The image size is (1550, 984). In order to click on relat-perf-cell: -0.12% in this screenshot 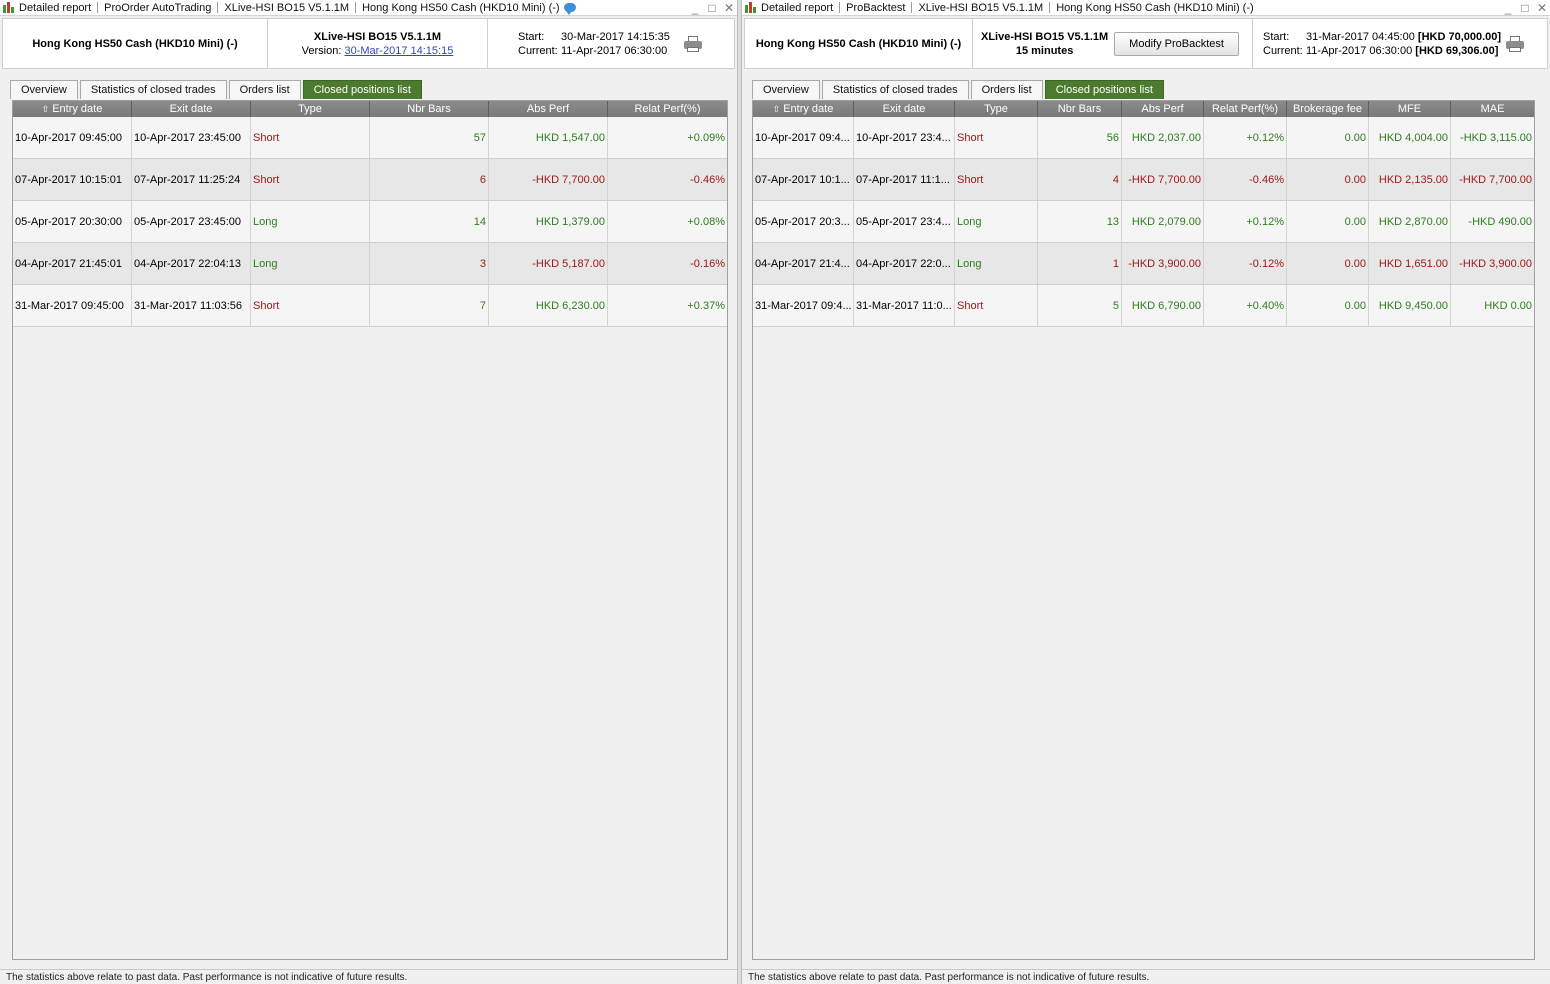, I will do `click(1245, 263)`.